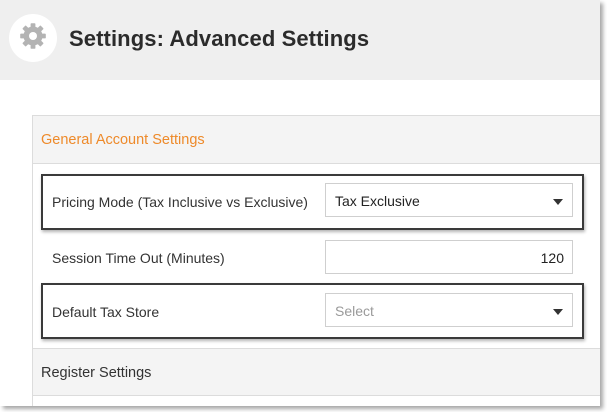 Image resolution: width=607 pixels, height=412 pixels. Describe the element at coordinates (96, 373) in the screenshot. I see `section-register-label: Register Settings` at that location.